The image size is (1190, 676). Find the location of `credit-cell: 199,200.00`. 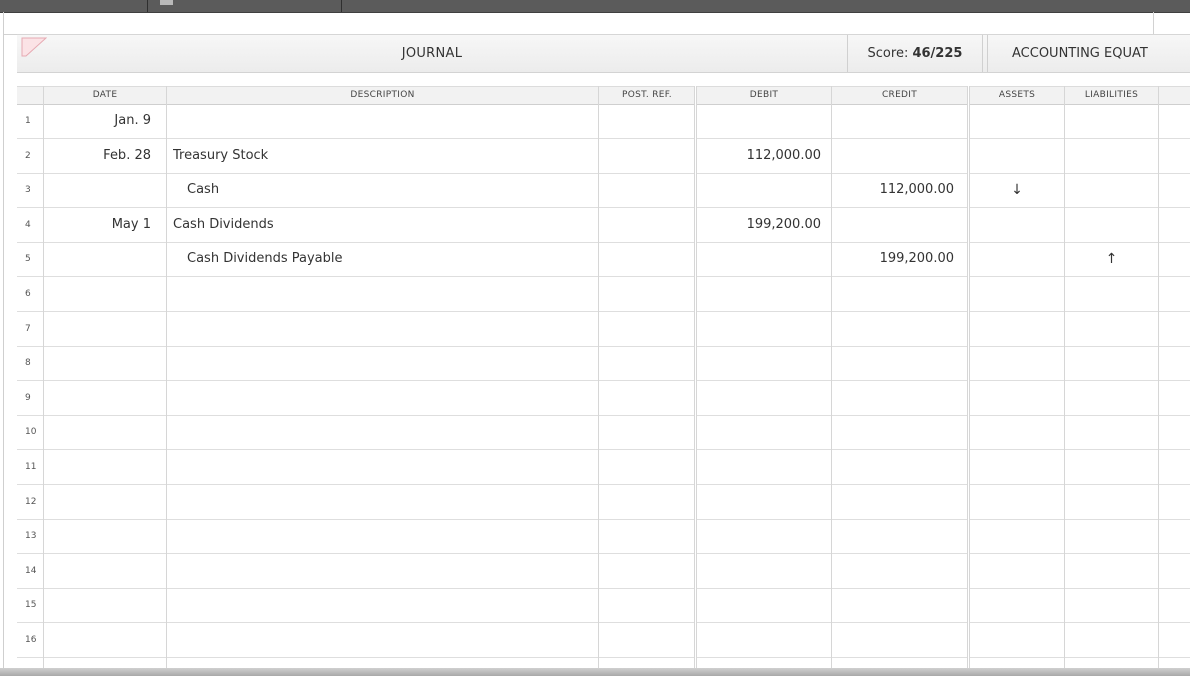

credit-cell: 199,200.00 is located at coordinates (893, 259).